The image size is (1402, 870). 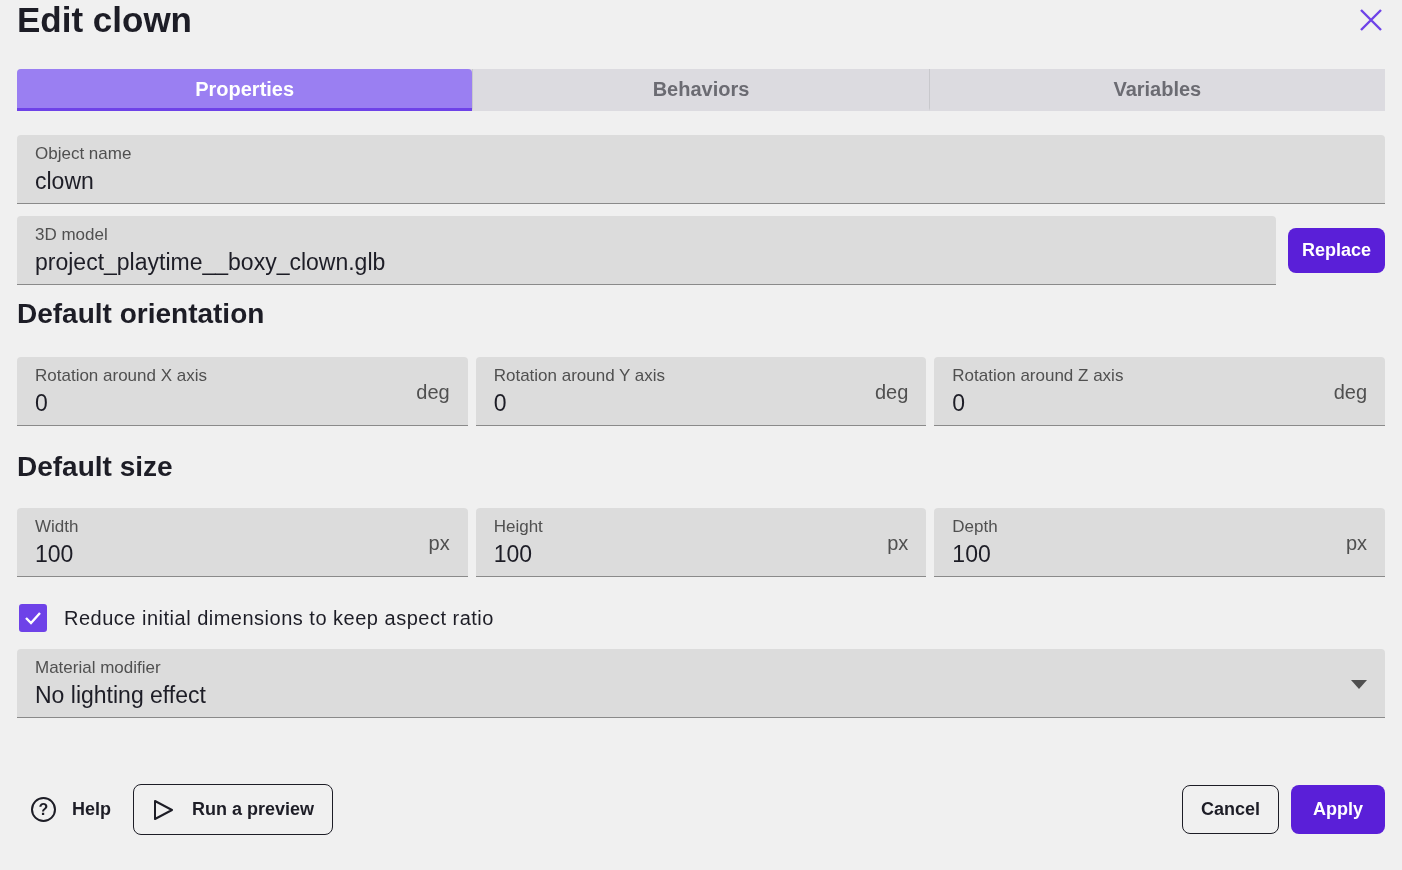 I want to click on text-field: Rotation around X axis 0 deg, so click(x=242, y=391).